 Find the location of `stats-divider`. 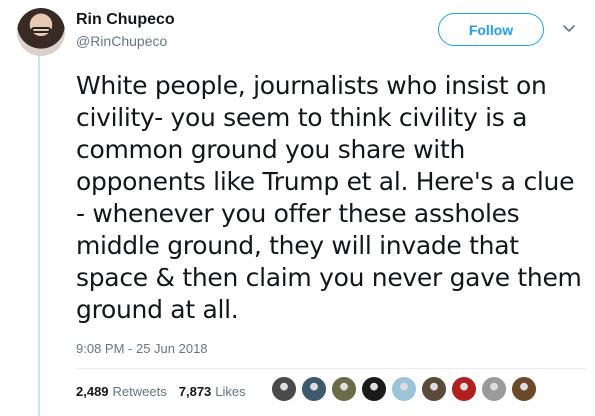

stats-divider is located at coordinates (331, 368).